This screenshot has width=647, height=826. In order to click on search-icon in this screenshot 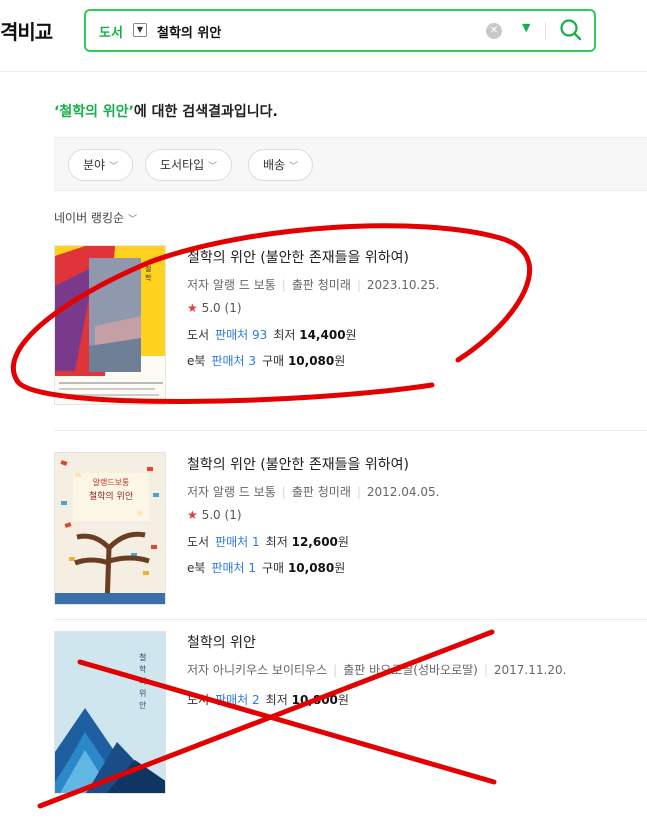, I will do `click(571, 30)`.